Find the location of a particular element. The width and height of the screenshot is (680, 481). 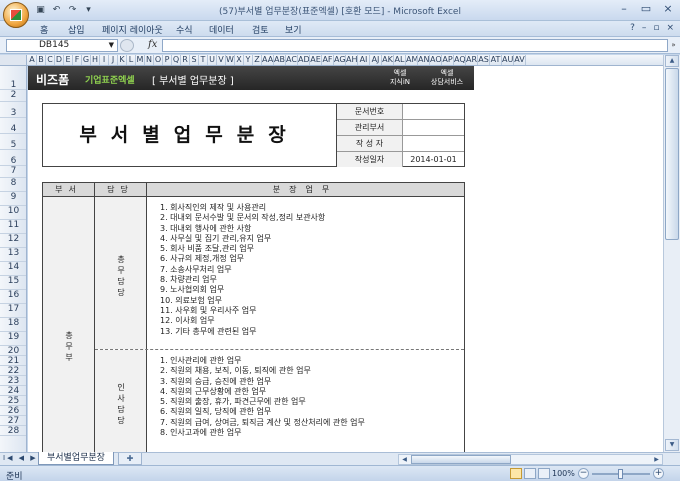

column-header: AB is located at coordinates (280, 60).